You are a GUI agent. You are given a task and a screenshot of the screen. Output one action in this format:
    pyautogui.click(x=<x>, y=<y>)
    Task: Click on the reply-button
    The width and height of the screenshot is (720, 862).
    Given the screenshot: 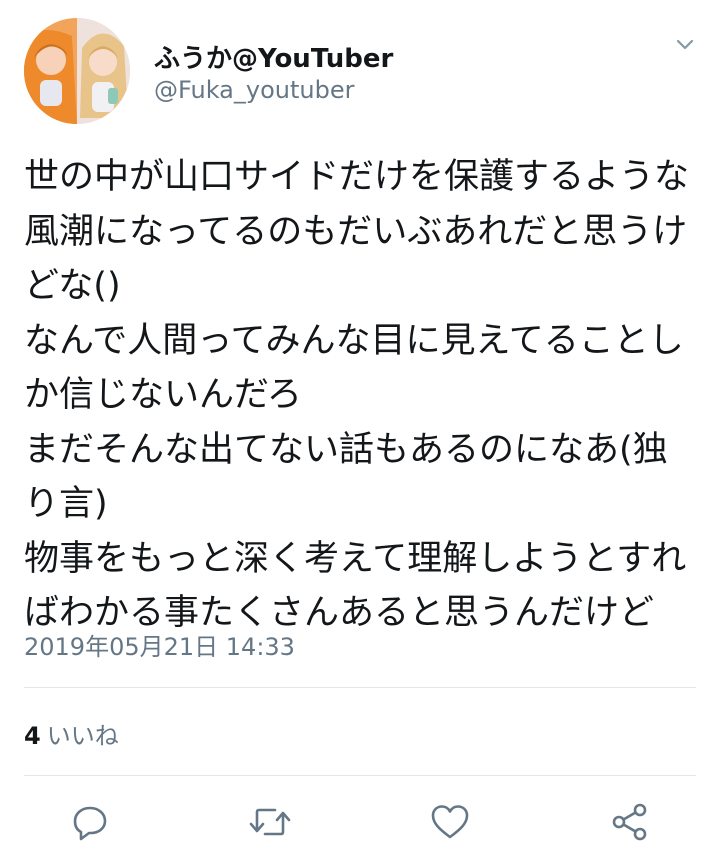 What is the action you would take?
    pyautogui.click(x=90, y=822)
    